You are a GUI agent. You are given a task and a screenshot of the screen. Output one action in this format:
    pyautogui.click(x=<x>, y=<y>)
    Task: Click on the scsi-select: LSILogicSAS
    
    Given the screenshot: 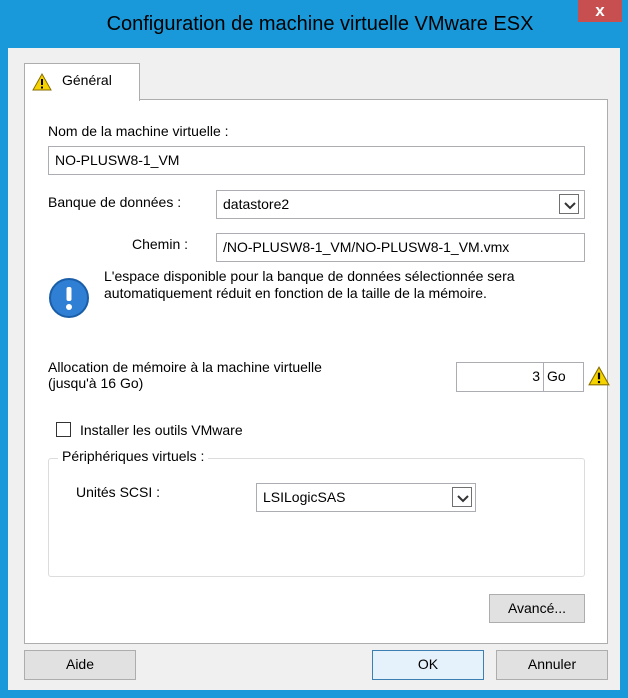 What is the action you would take?
    pyautogui.click(x=366, y=497)
    